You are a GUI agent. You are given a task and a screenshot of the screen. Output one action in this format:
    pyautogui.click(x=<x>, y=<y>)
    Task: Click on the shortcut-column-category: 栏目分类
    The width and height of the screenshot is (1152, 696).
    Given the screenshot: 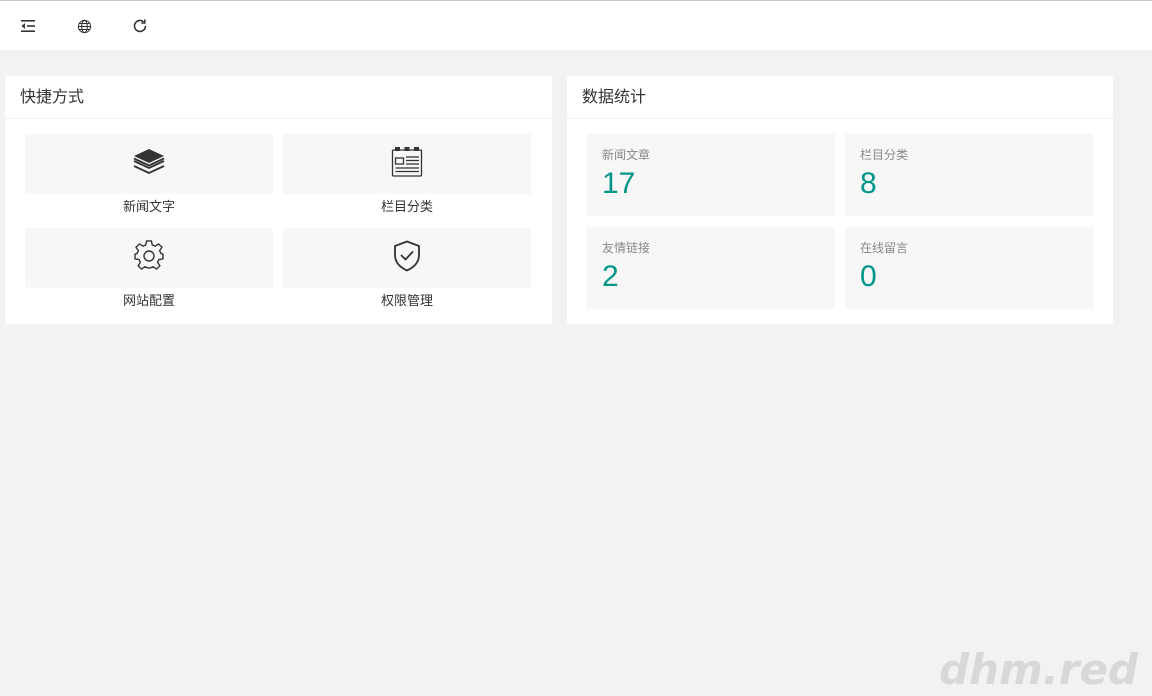 What is the action you would take?
    pyautogui.click(x=407, y=178)
    